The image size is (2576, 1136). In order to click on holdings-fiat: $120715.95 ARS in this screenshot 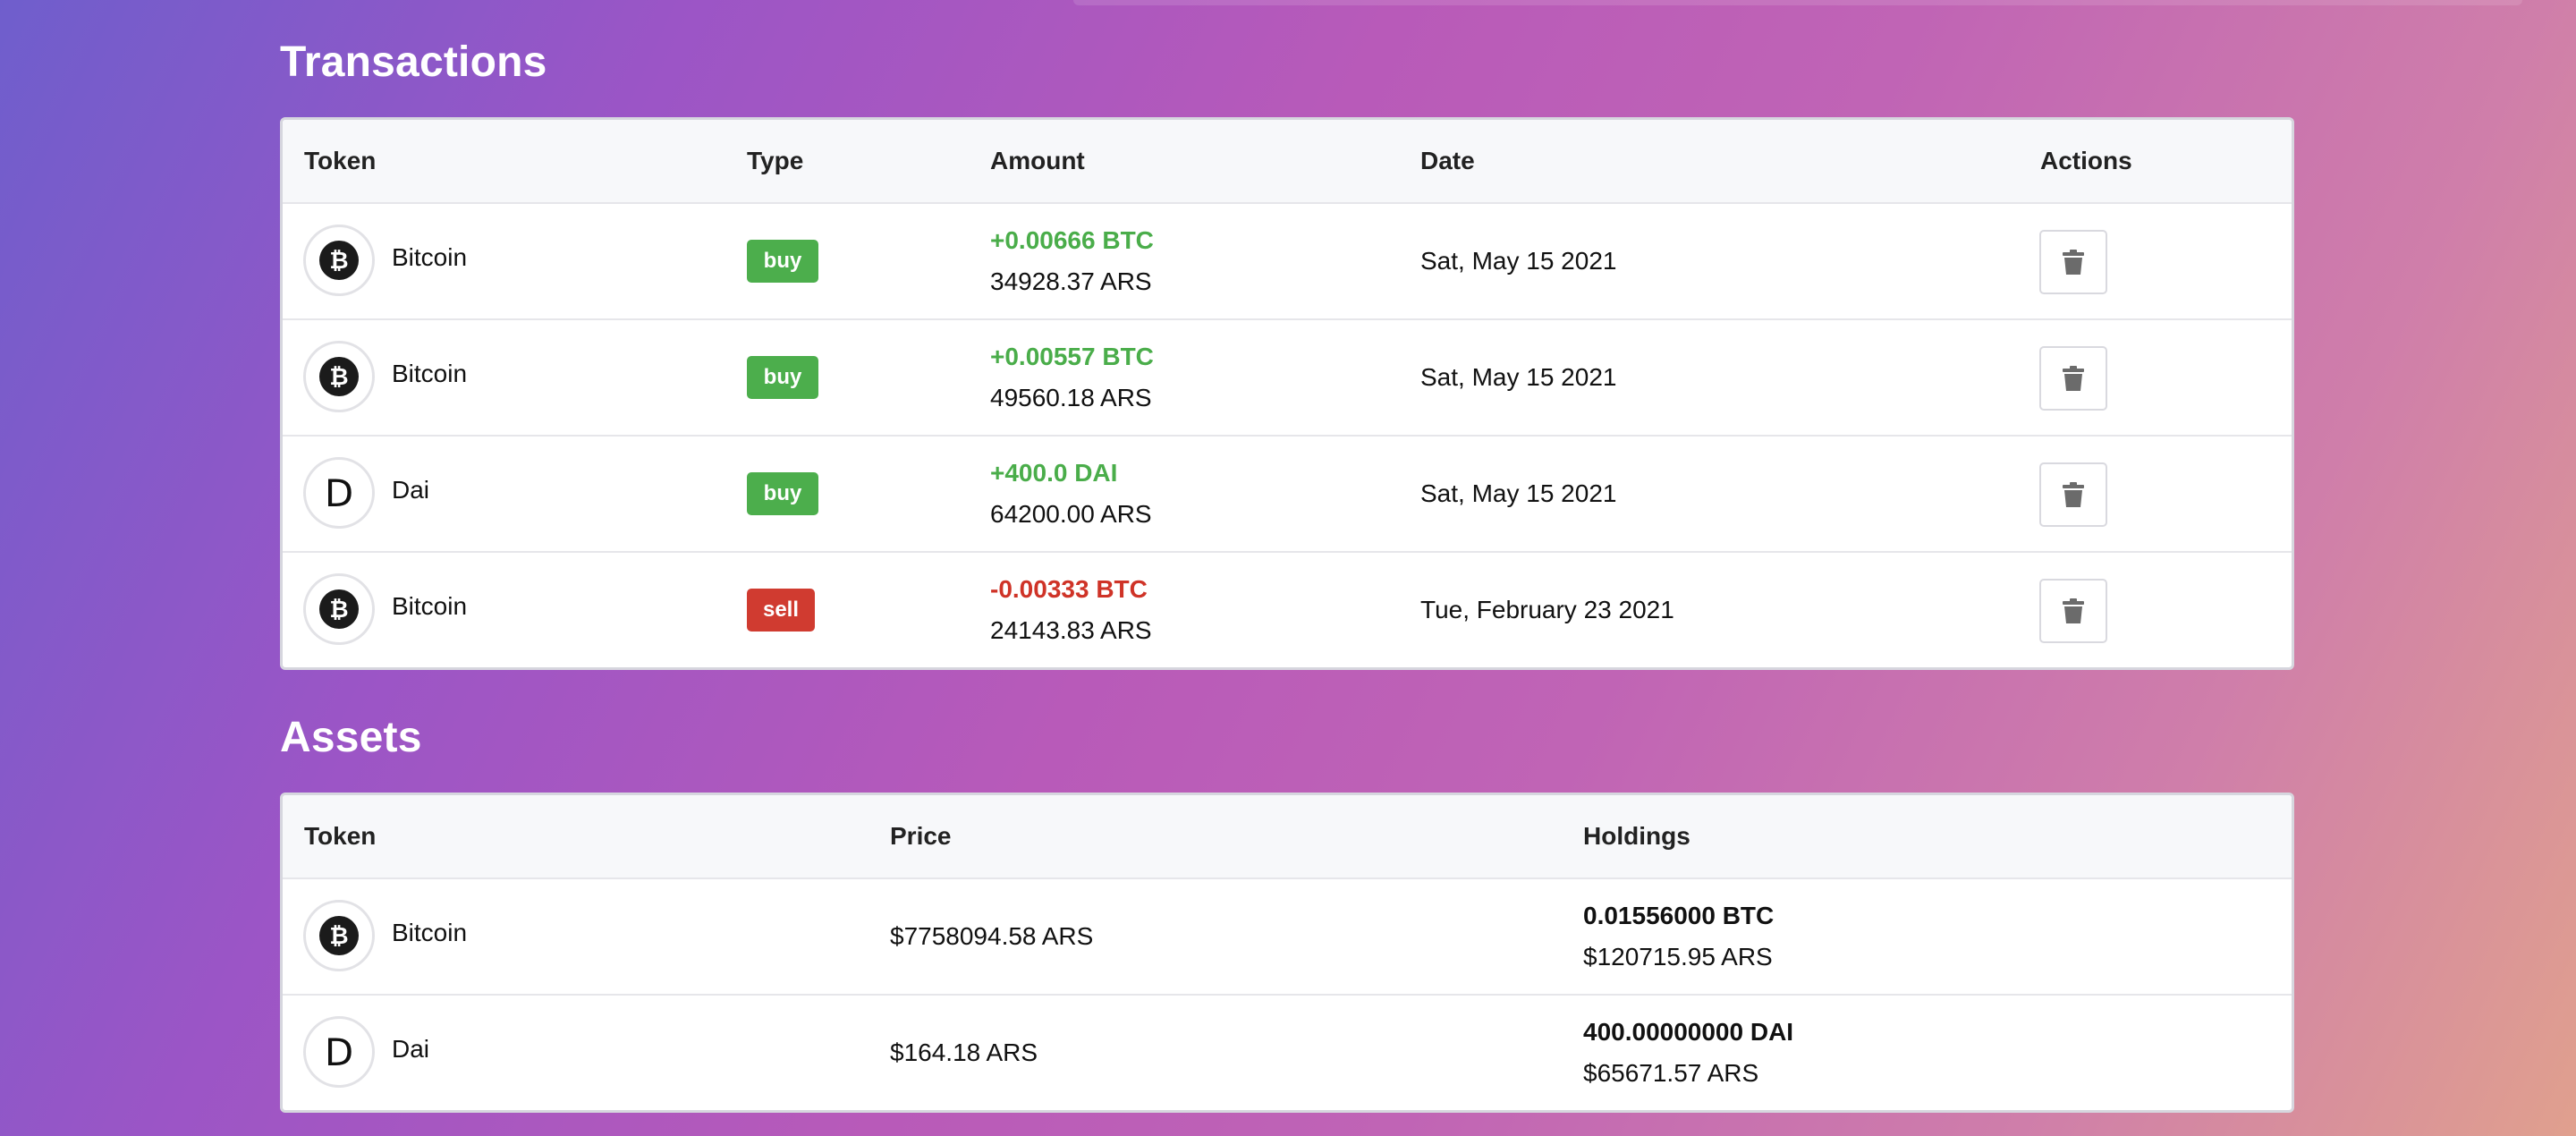, I will do `click(1678, 957)`.